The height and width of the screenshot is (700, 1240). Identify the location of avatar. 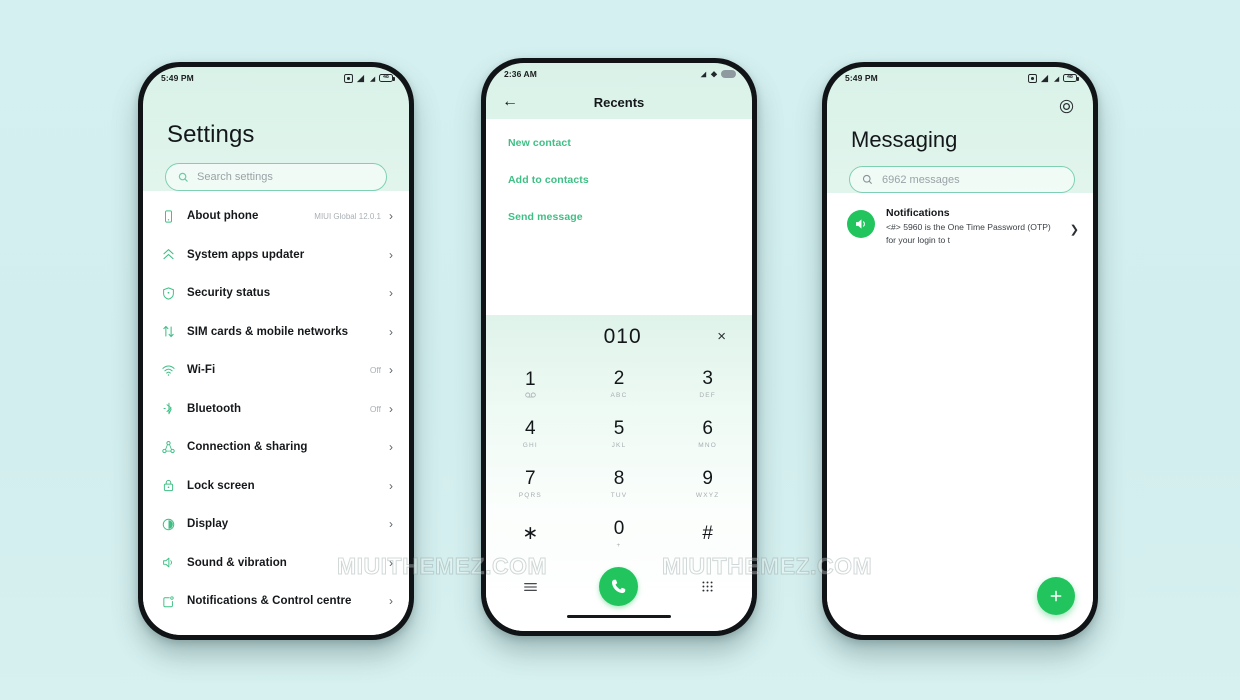
(861, 224).